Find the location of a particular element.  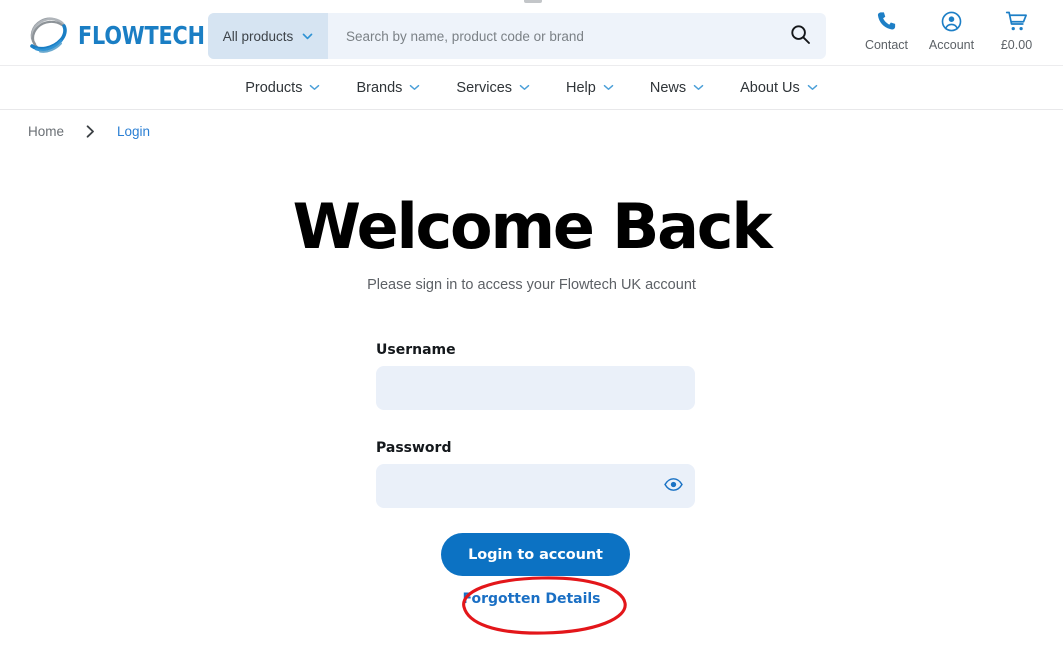

site-logo: FLOWTECH is located at coordinates (129, 35).